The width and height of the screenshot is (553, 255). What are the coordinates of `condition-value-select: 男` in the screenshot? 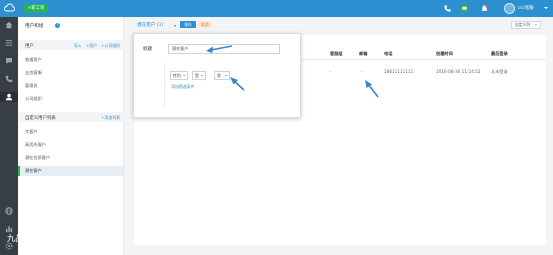 It's located at (222, 75).